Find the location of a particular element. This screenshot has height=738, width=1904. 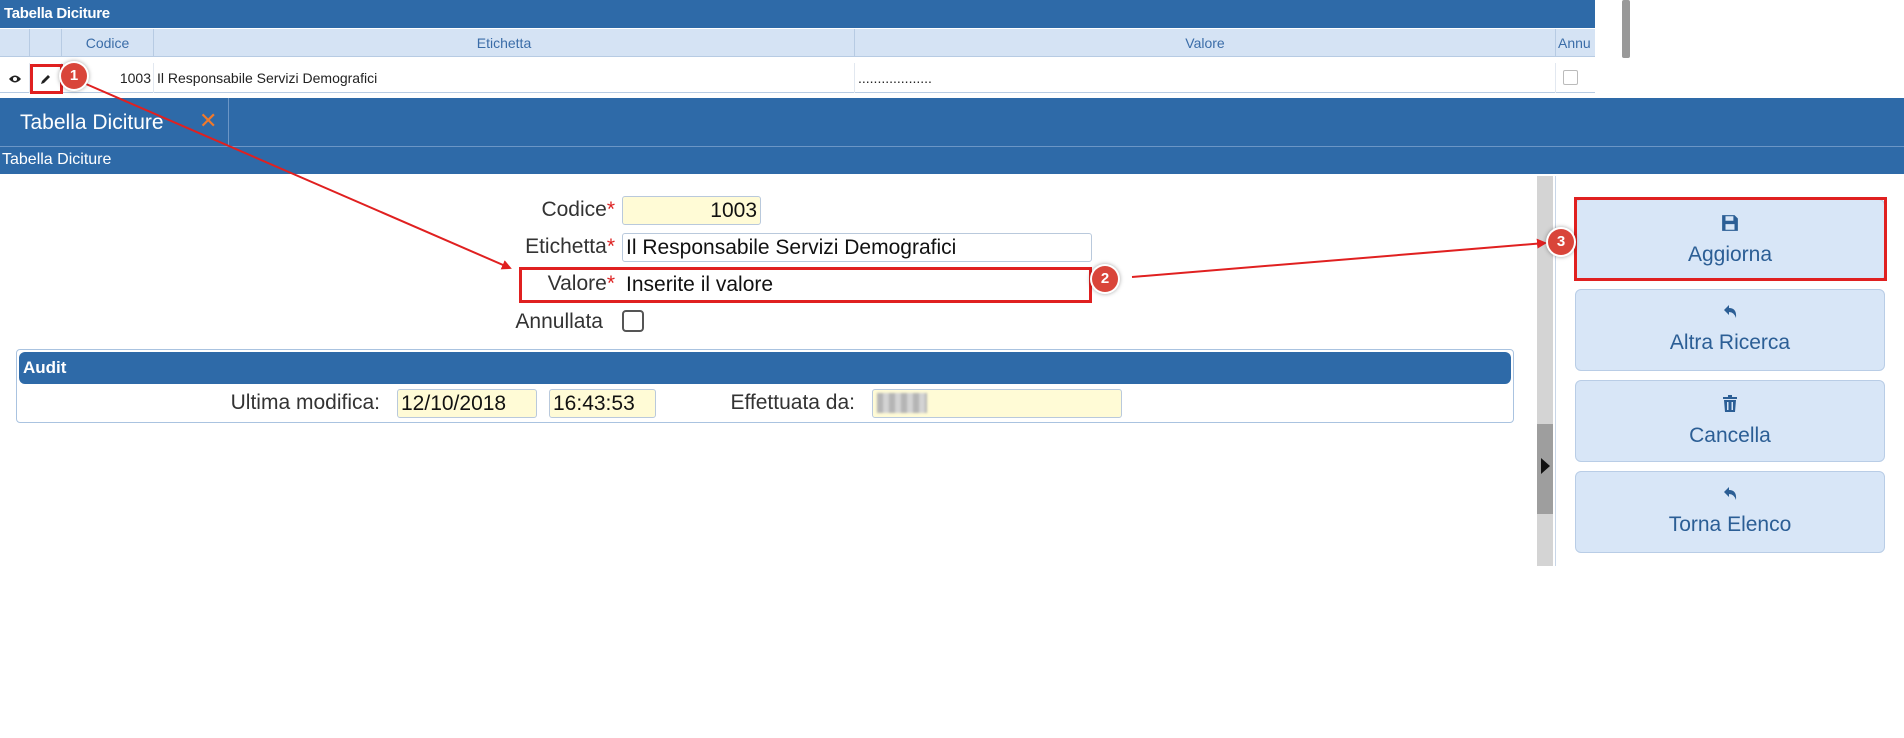

annotation-badge-1: 1 is located at coordinates (74, 76).